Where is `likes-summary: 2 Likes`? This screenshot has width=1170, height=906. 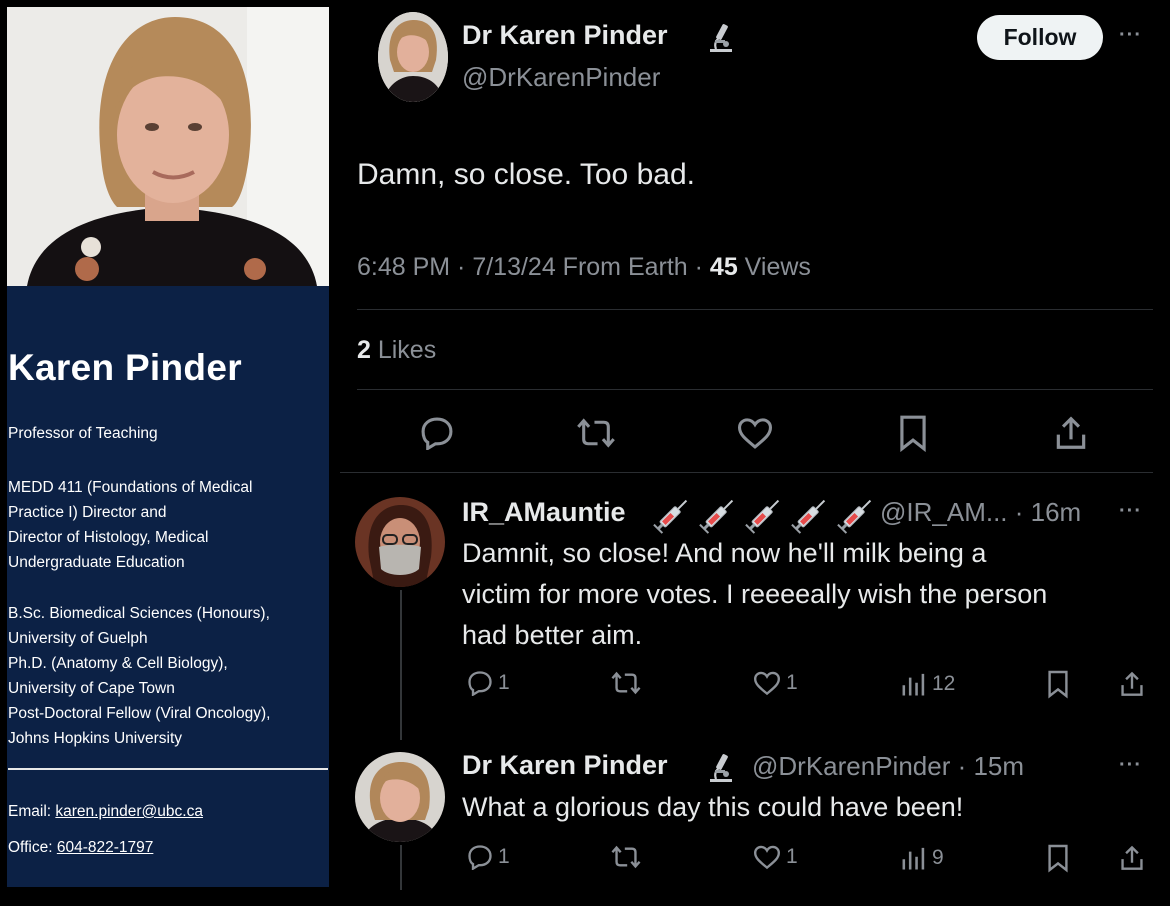
likes-summary: 2 Likes is located at coordinates (396, 350).